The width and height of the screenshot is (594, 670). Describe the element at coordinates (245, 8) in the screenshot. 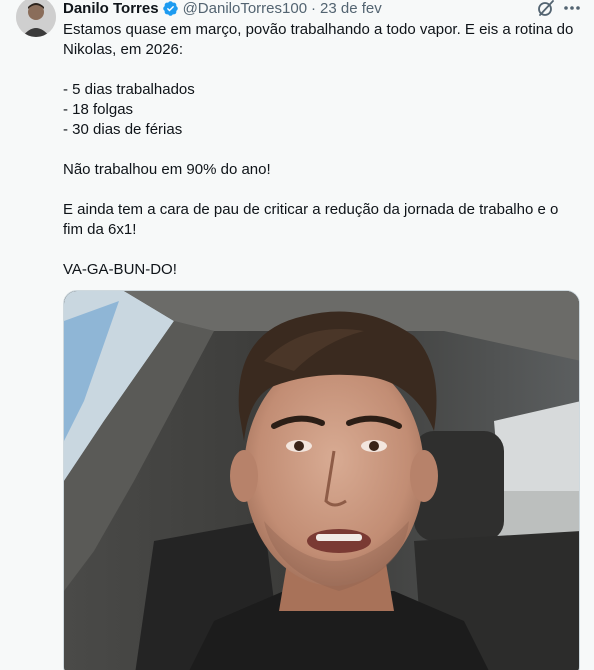

I see `user-handle: @DaniloTorres100` at that location.